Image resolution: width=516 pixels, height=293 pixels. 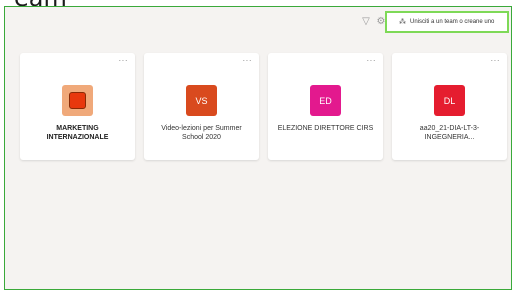 I want to click on team-name: ELEZIONE DIRETTORE CIRS, so click(x=325, y=128).